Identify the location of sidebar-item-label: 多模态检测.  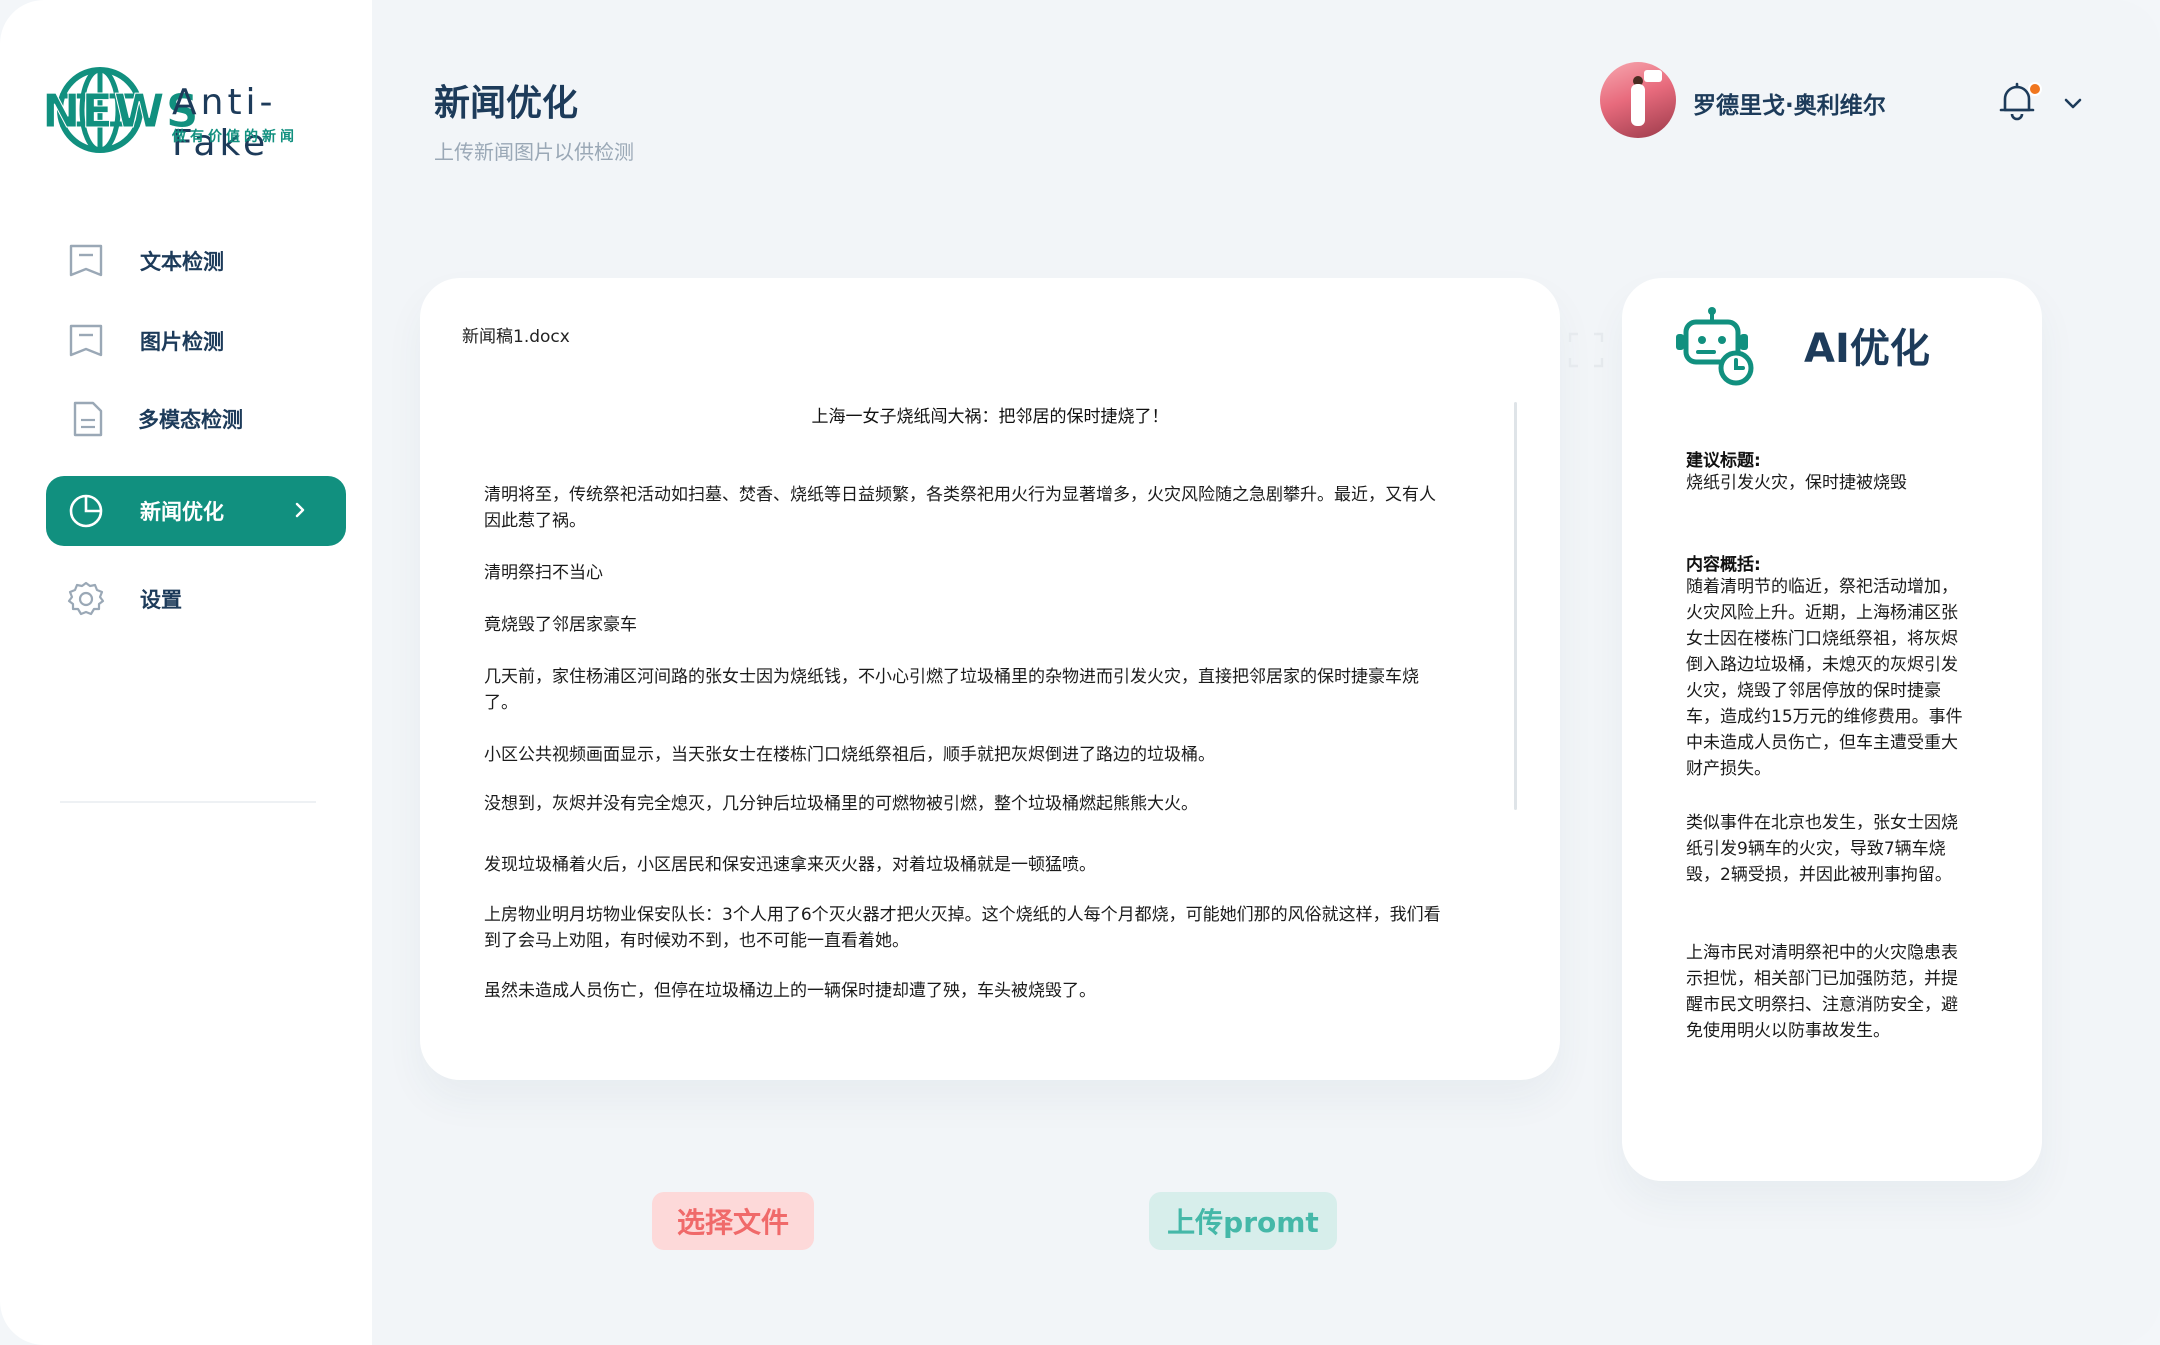
(190, 420).